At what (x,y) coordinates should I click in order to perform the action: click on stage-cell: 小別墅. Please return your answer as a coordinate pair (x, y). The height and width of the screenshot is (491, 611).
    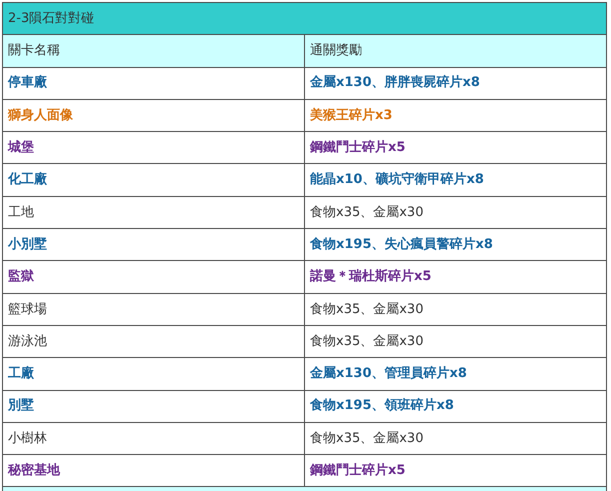
    Looking at the image, I should click on (153, 244).